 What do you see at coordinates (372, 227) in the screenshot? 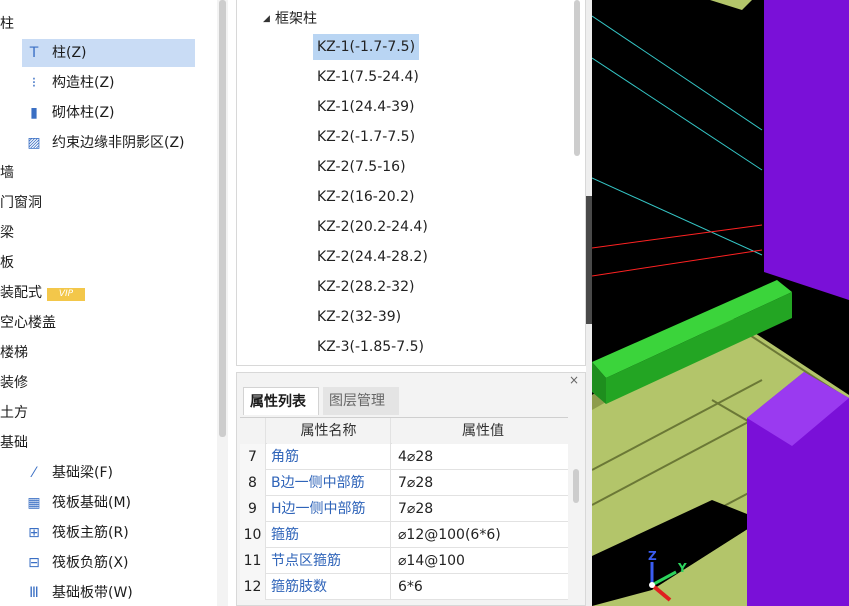
I see `tree-leaf-component: KZ-2(20.2-24.4)` at bounding box center [372, 227].